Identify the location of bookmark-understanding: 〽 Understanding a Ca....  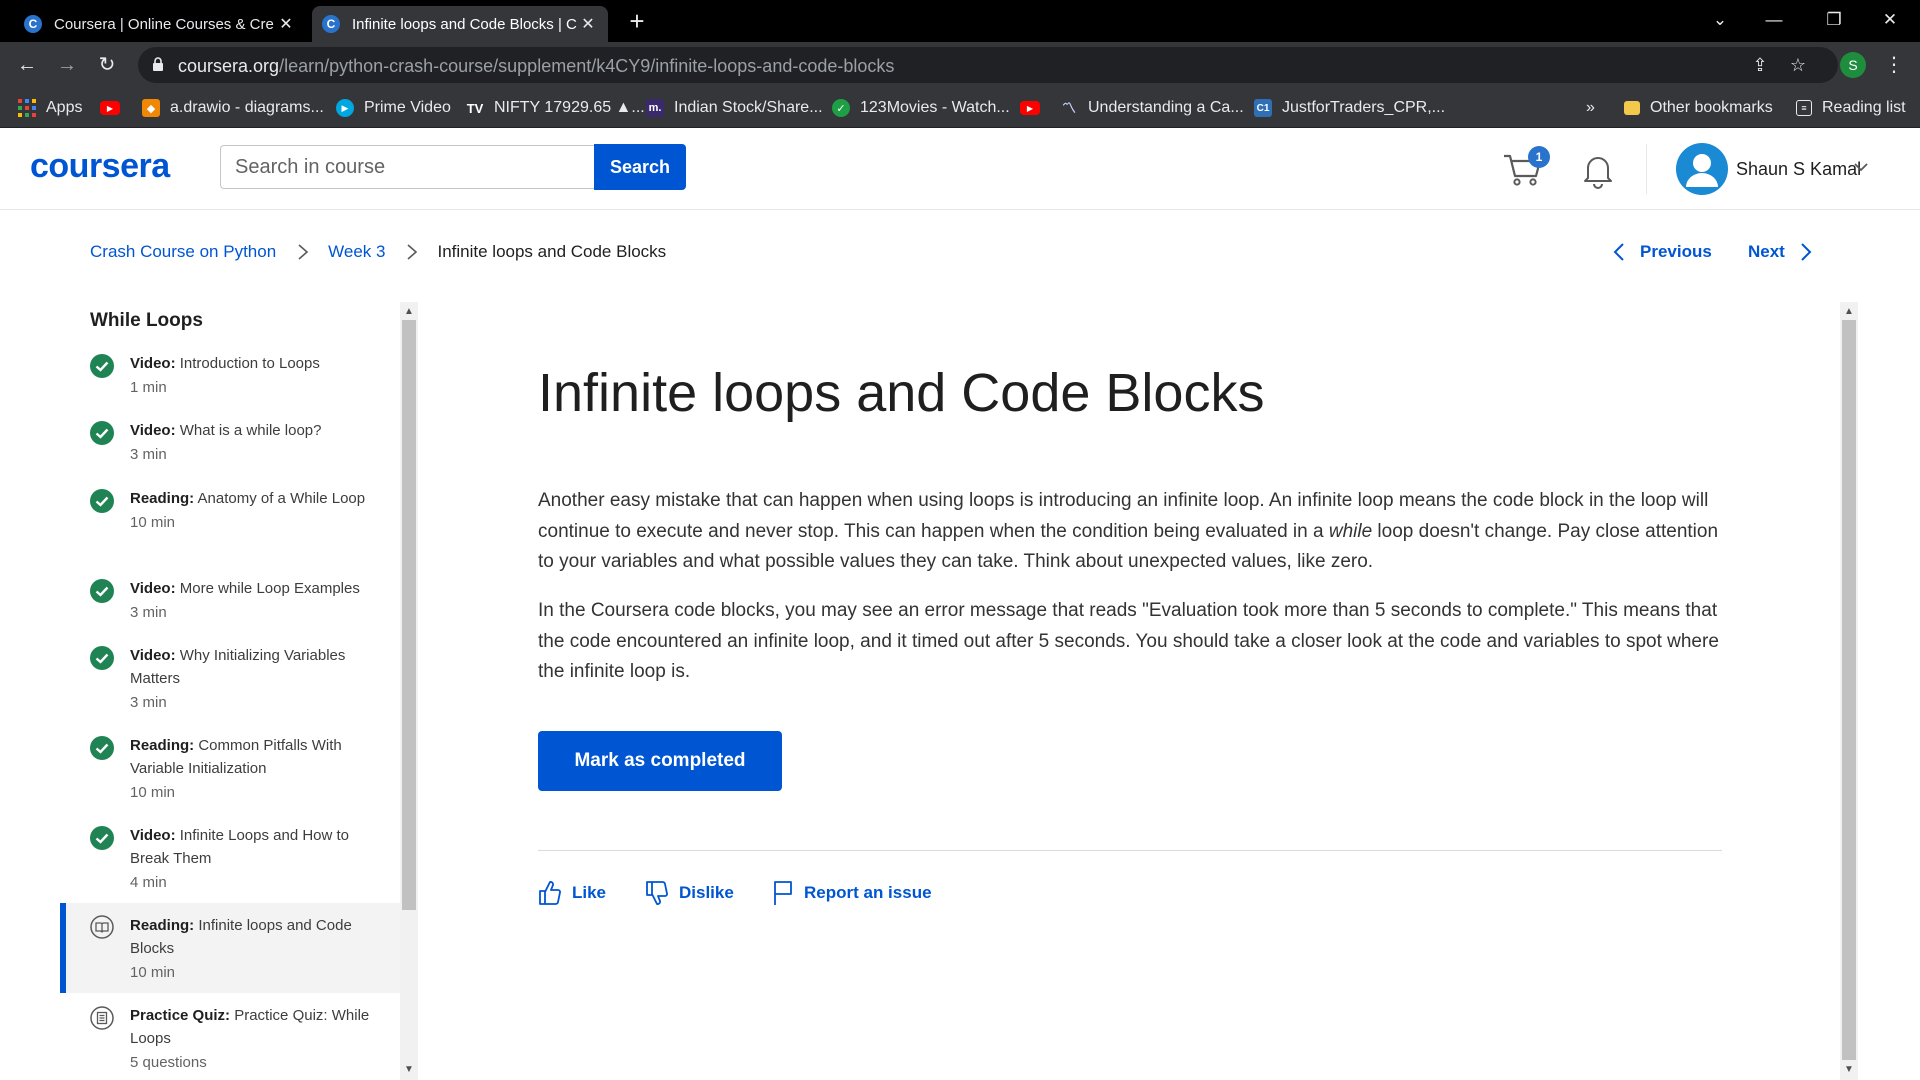
(1152, 108).